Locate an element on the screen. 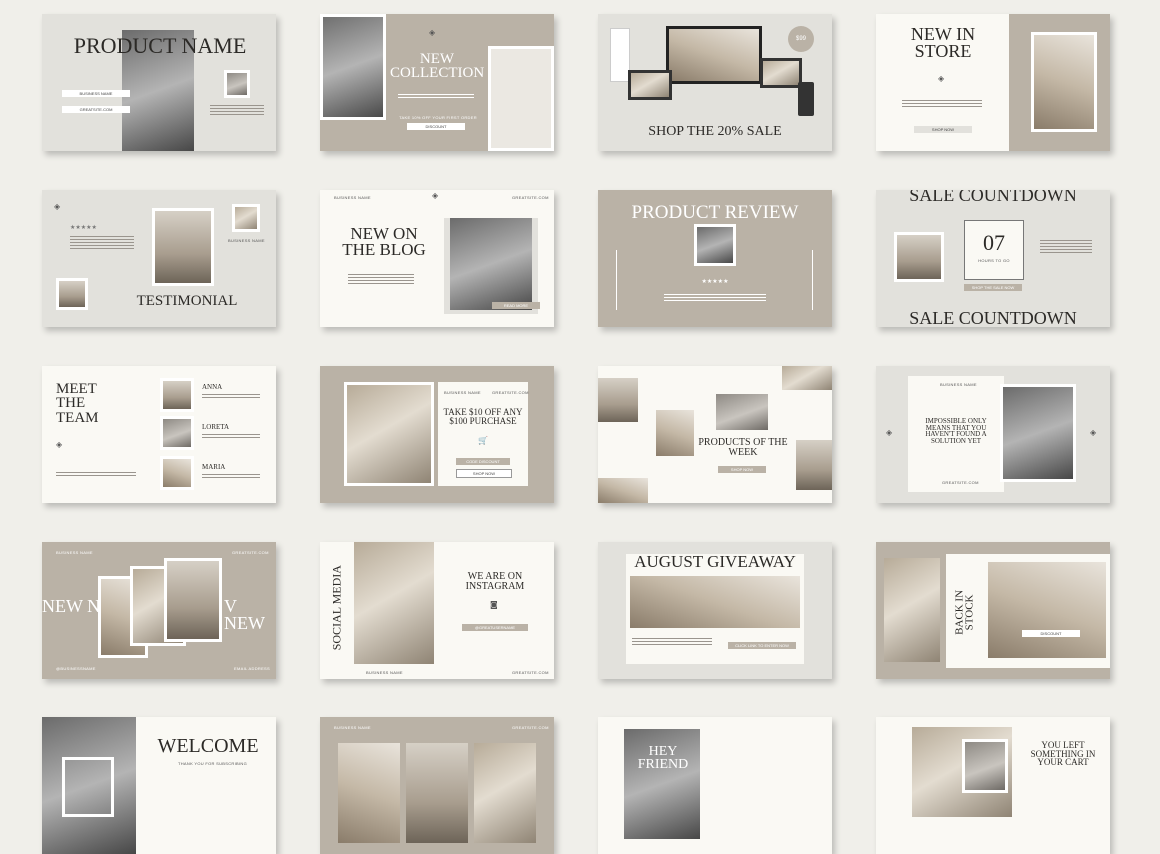  logo-icon-right: ◈ is located at coordinates (1093, 432).